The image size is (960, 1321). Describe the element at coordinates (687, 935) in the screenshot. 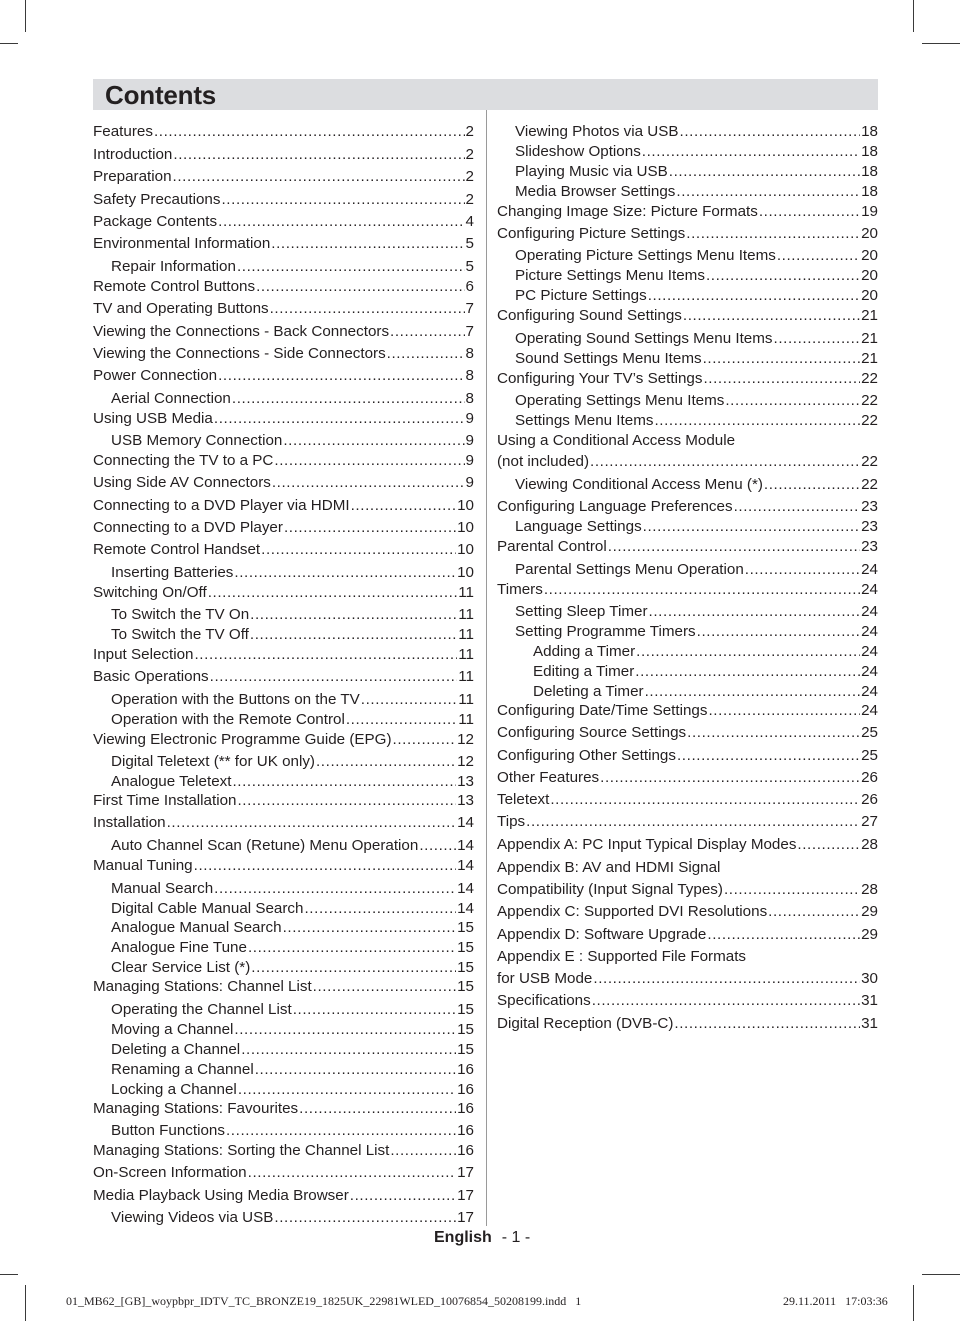

I see `toc-entry: Appendix D: Software Upgrade 29` at that location.